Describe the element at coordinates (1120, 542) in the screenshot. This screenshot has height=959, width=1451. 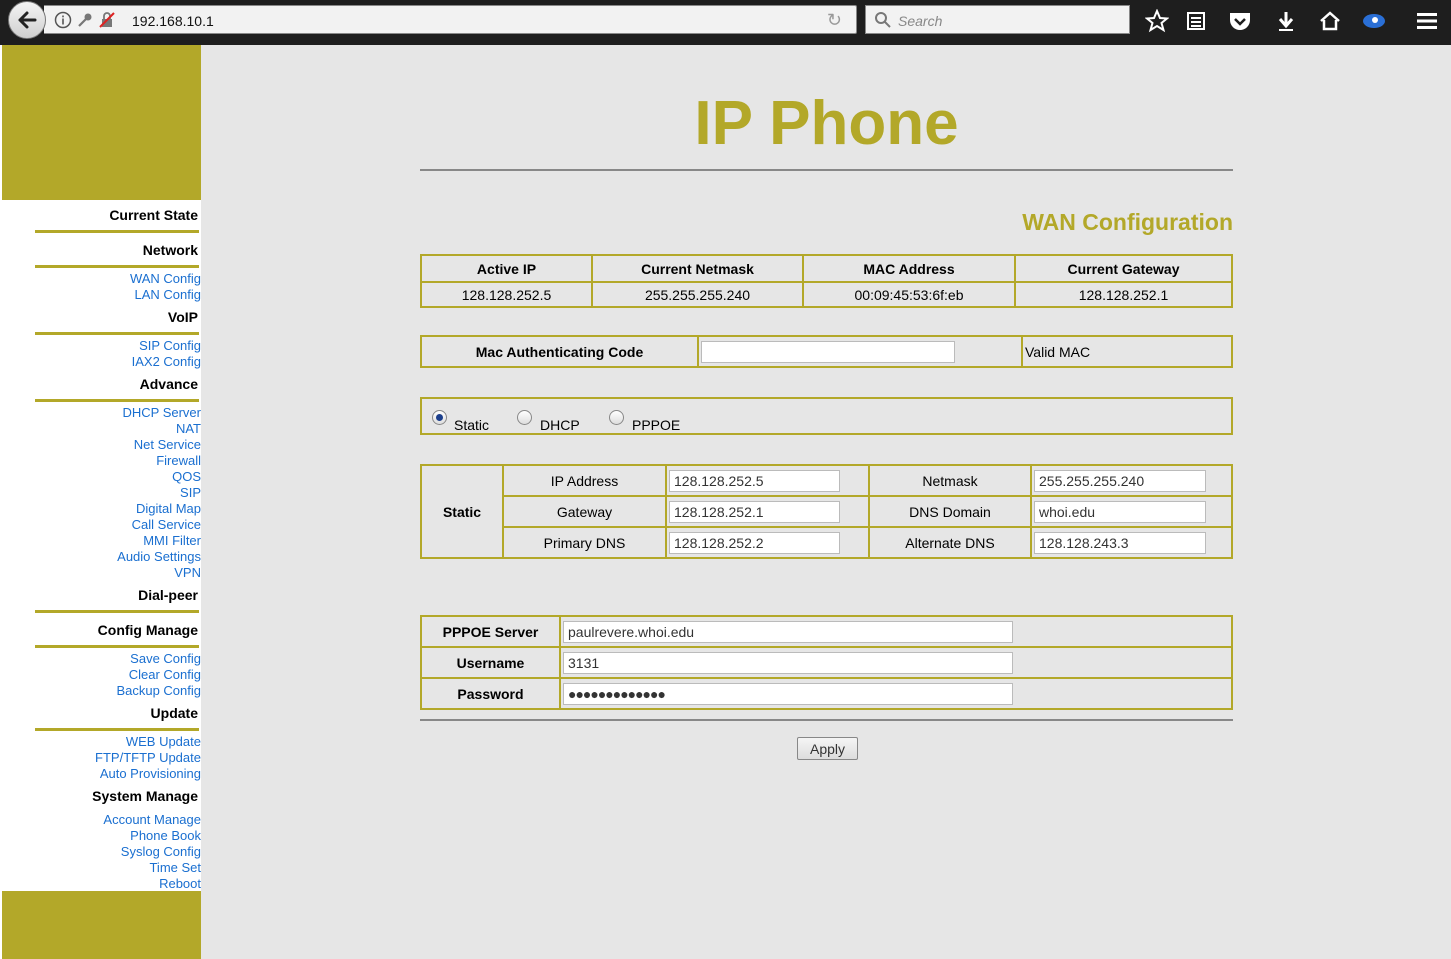
I see `alternate-dns-input` at that location.